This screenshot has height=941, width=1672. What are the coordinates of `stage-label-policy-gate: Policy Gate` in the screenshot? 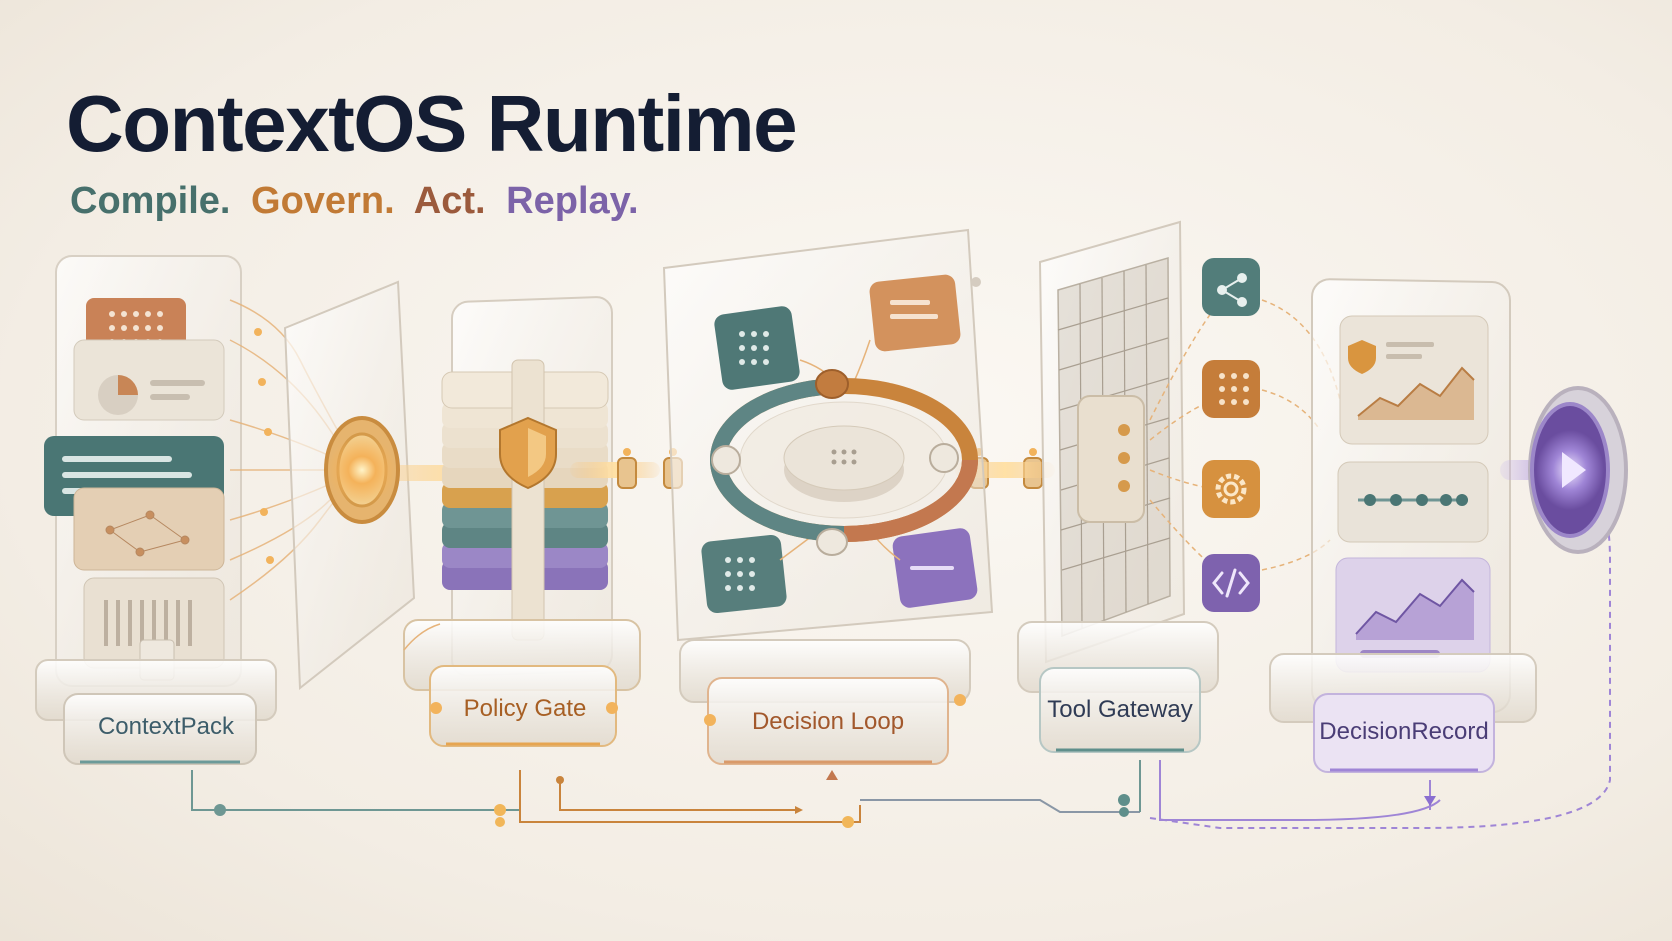 It's located at (525, 708).